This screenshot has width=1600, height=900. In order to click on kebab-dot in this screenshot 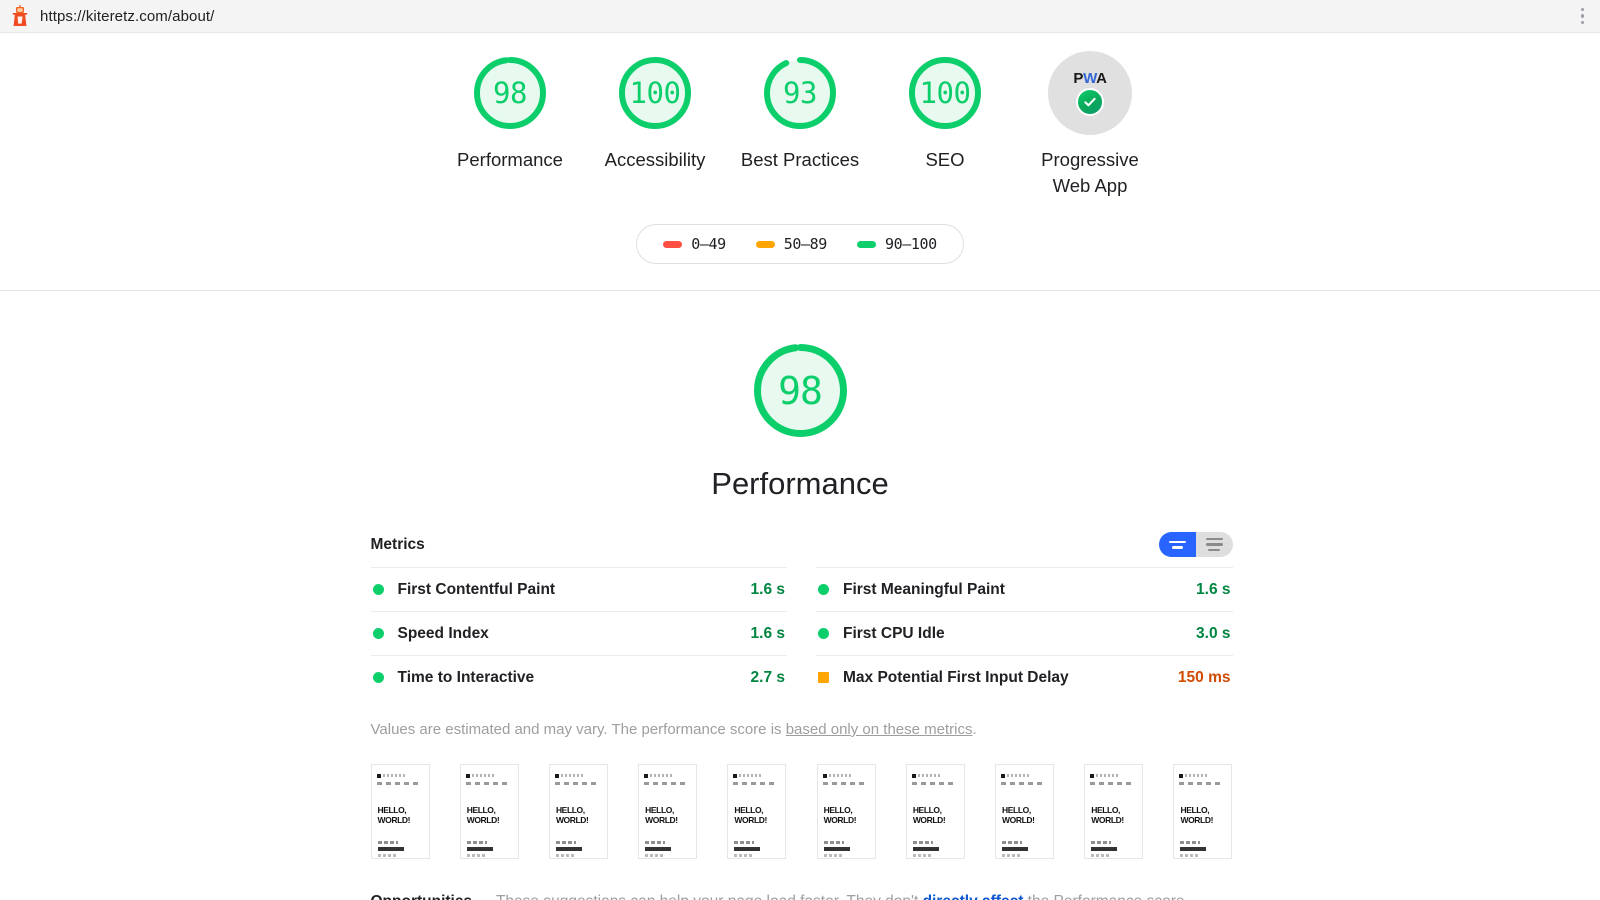, I will do `click(1582, 16)`.